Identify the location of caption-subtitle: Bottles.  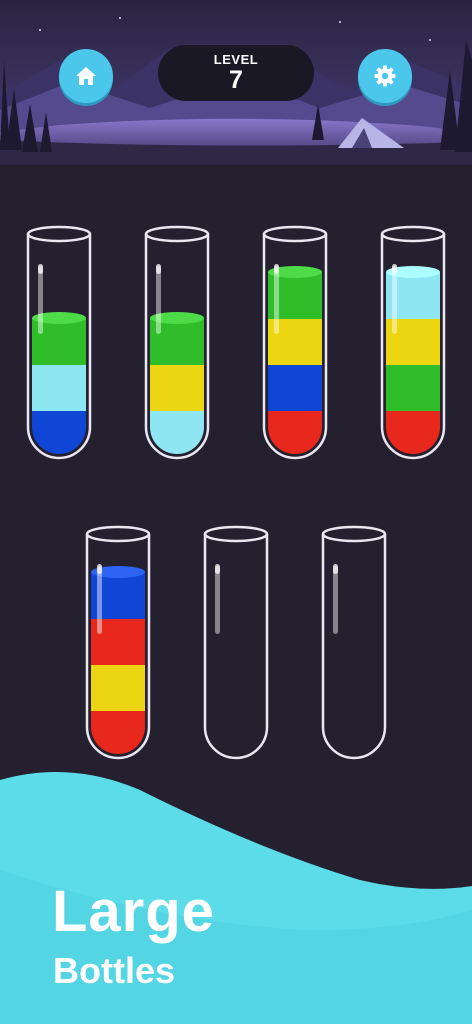
(114, 970).